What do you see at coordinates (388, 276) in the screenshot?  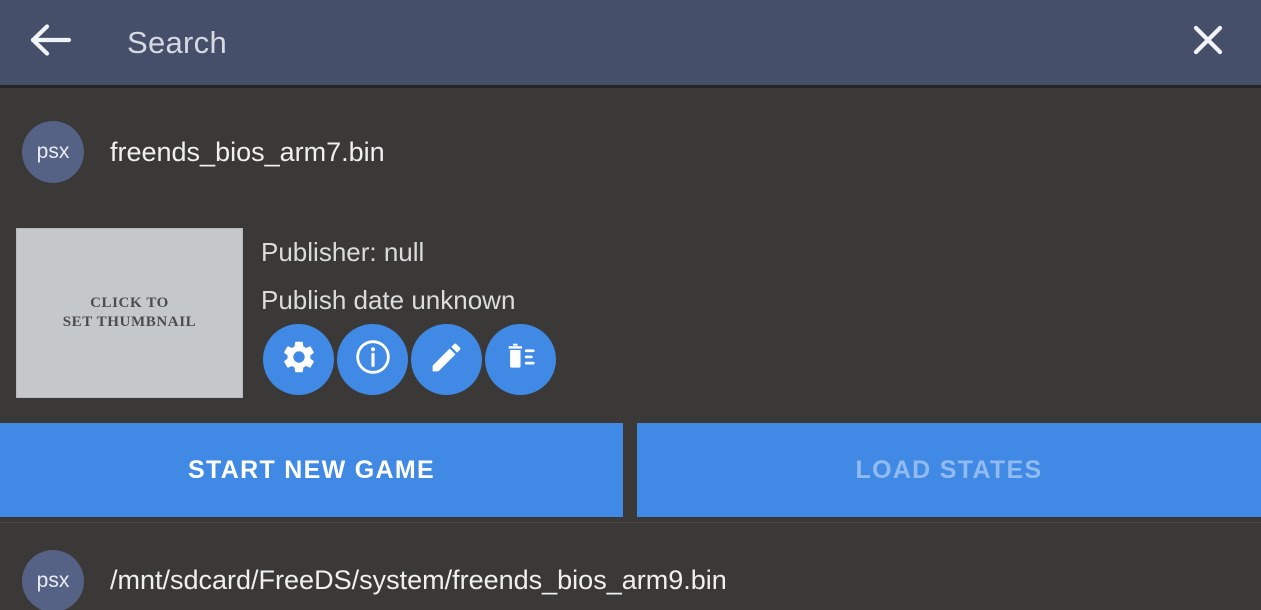 I see `entry-metadata: Publisher: null Publish date unknown` at bounding box center [388, 276].